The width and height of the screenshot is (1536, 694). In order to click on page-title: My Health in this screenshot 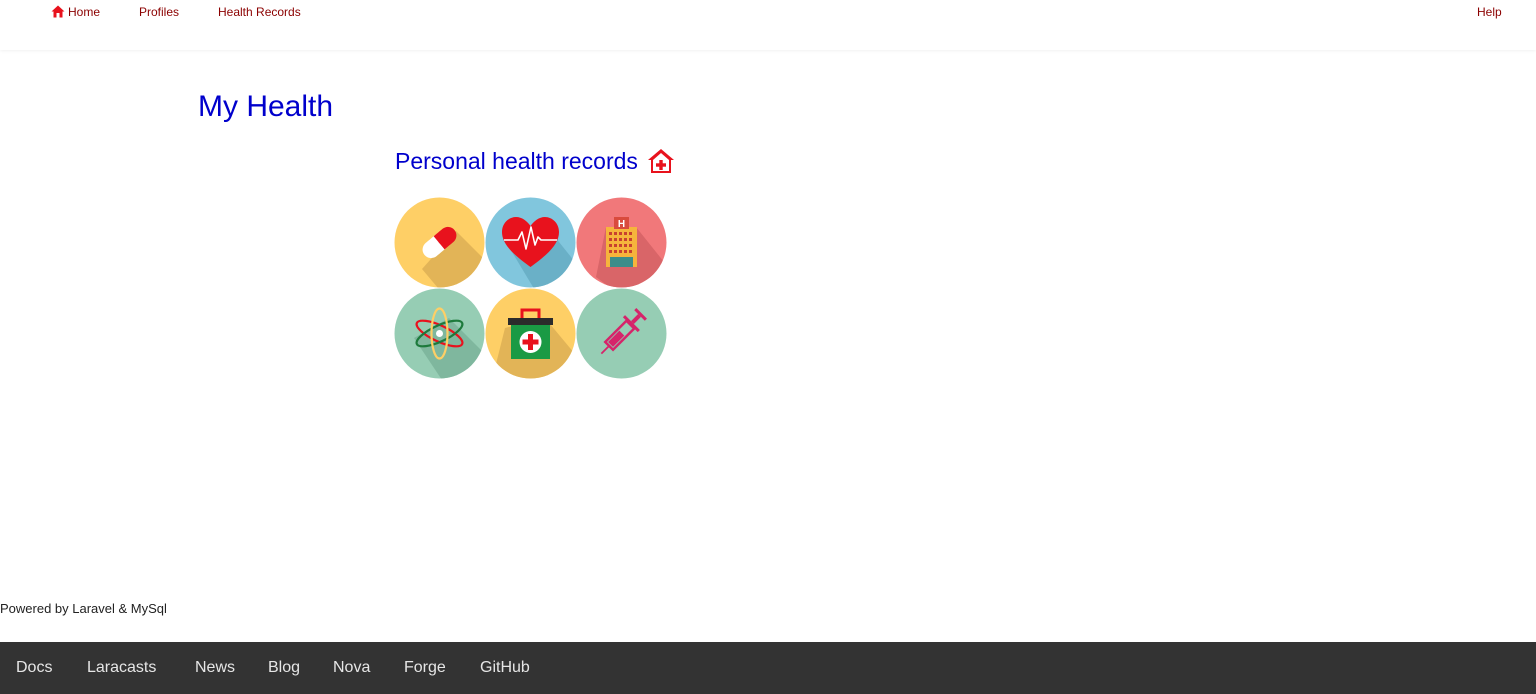, I will do `click(266, 106)`.